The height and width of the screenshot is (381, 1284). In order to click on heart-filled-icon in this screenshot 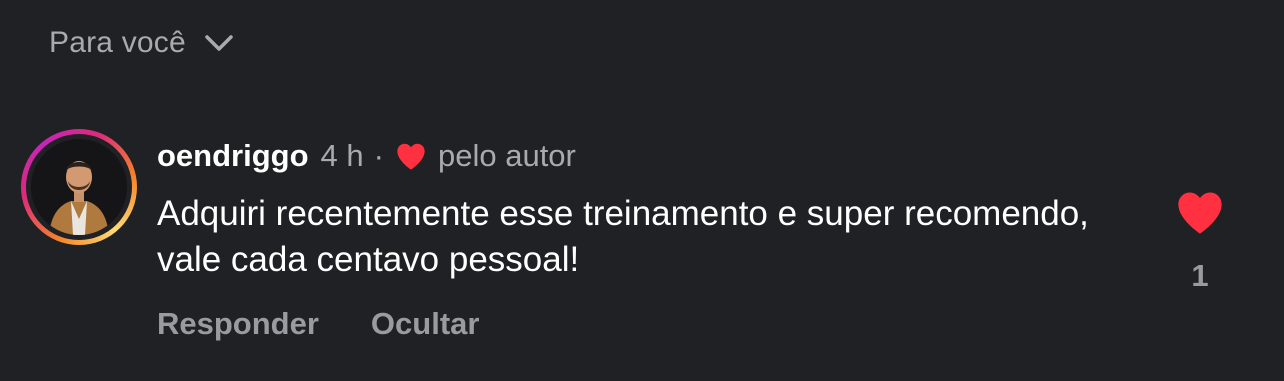, I will do `click(1200, 213)`.